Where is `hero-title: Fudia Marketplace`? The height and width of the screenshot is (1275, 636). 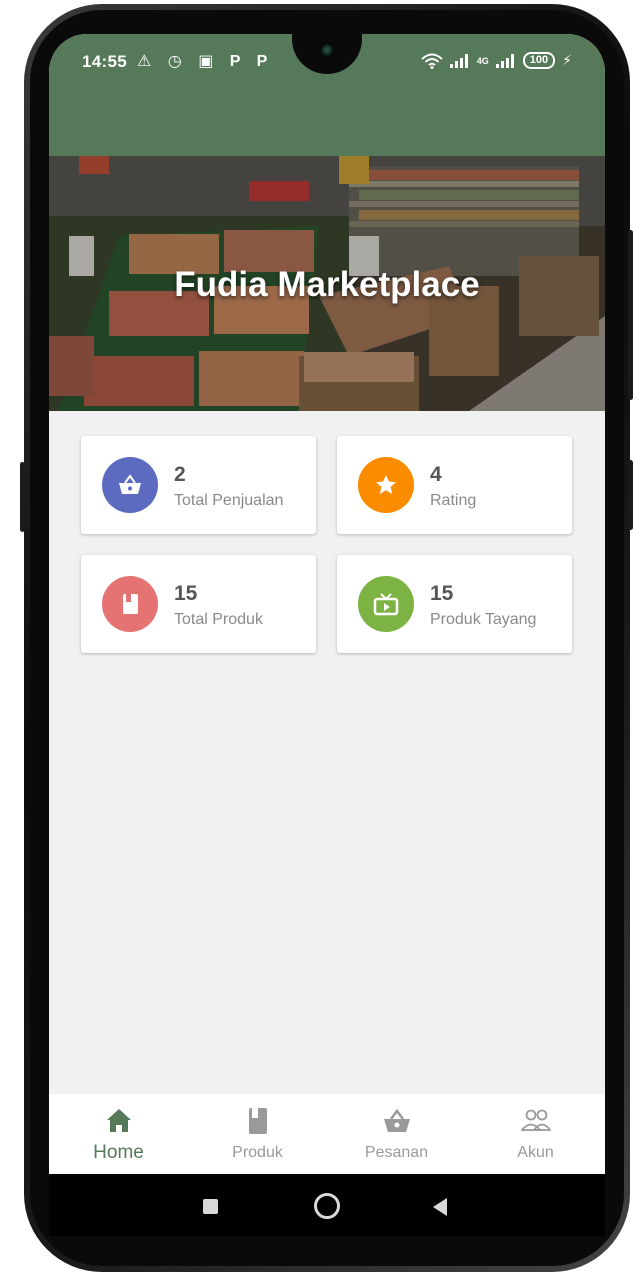 hero-title: Fudia Marketplace is located at coordinates (327, 284).